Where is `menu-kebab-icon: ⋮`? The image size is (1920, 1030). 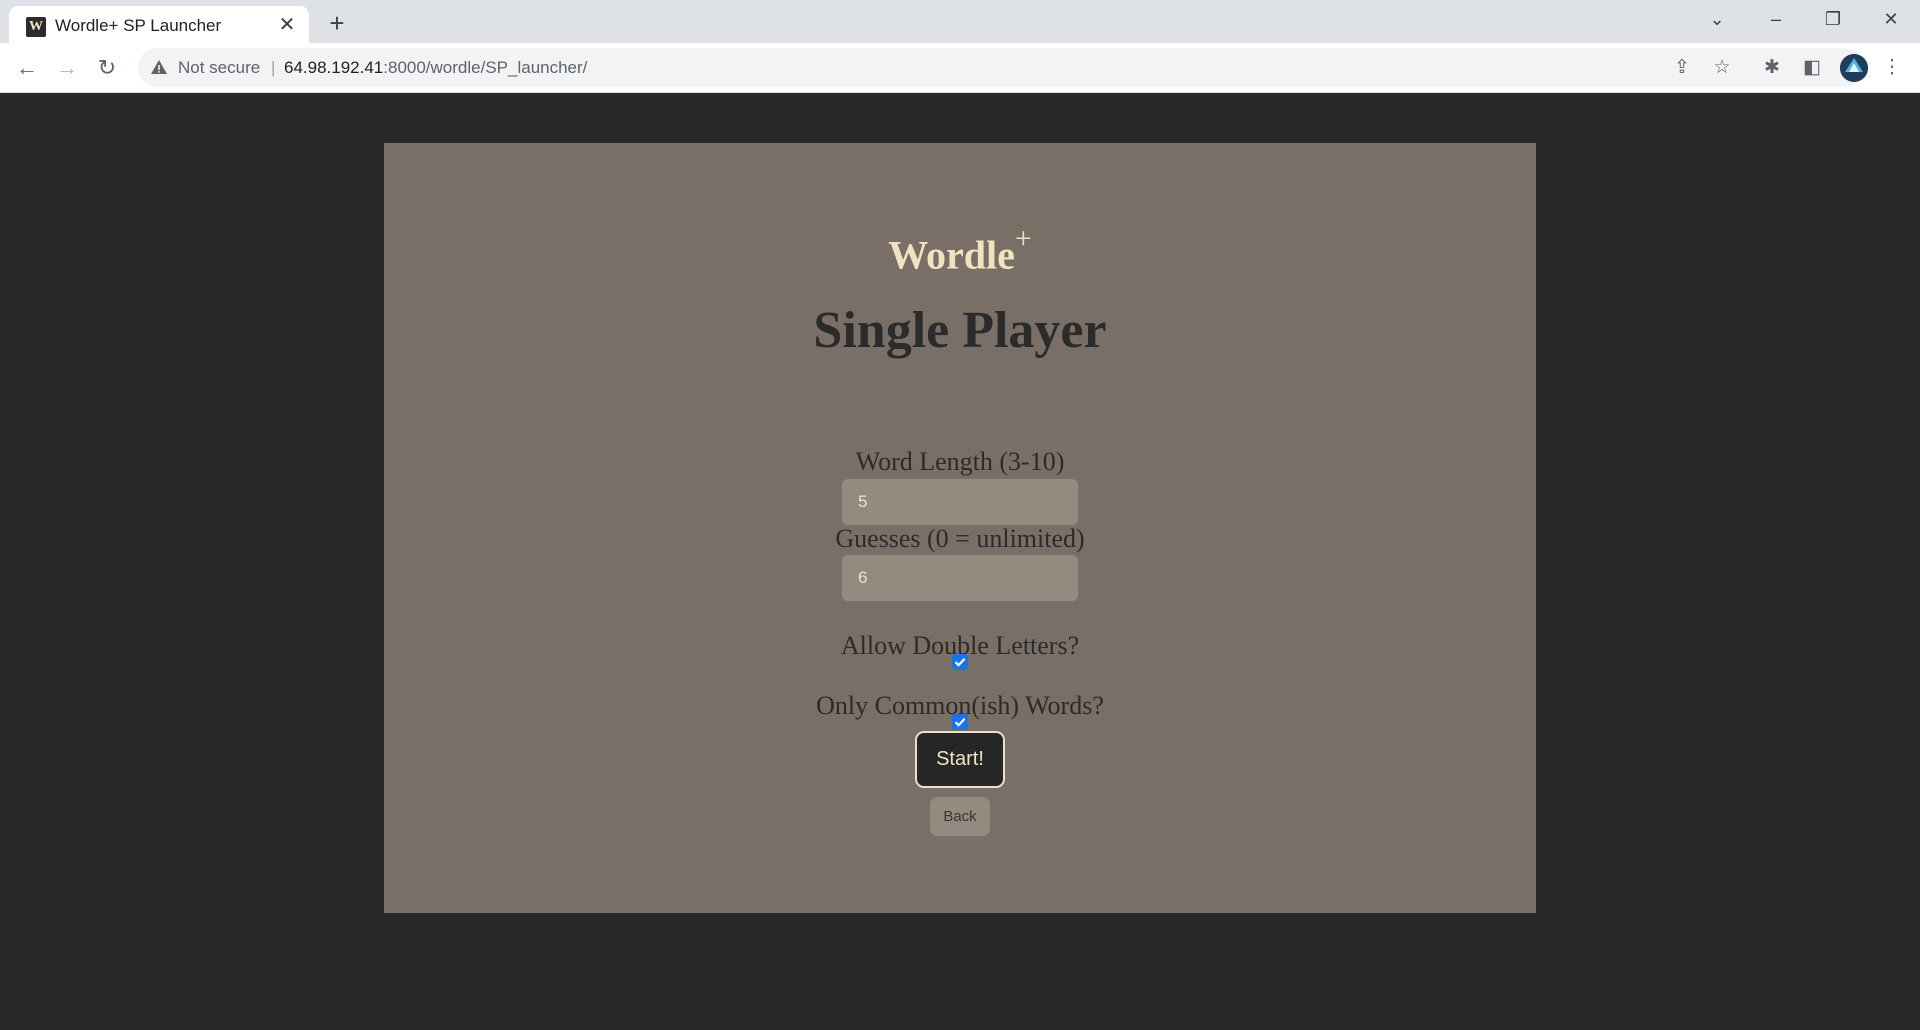
menu-kebab-icon: ⋮ is located at coordinates (1892, 68).